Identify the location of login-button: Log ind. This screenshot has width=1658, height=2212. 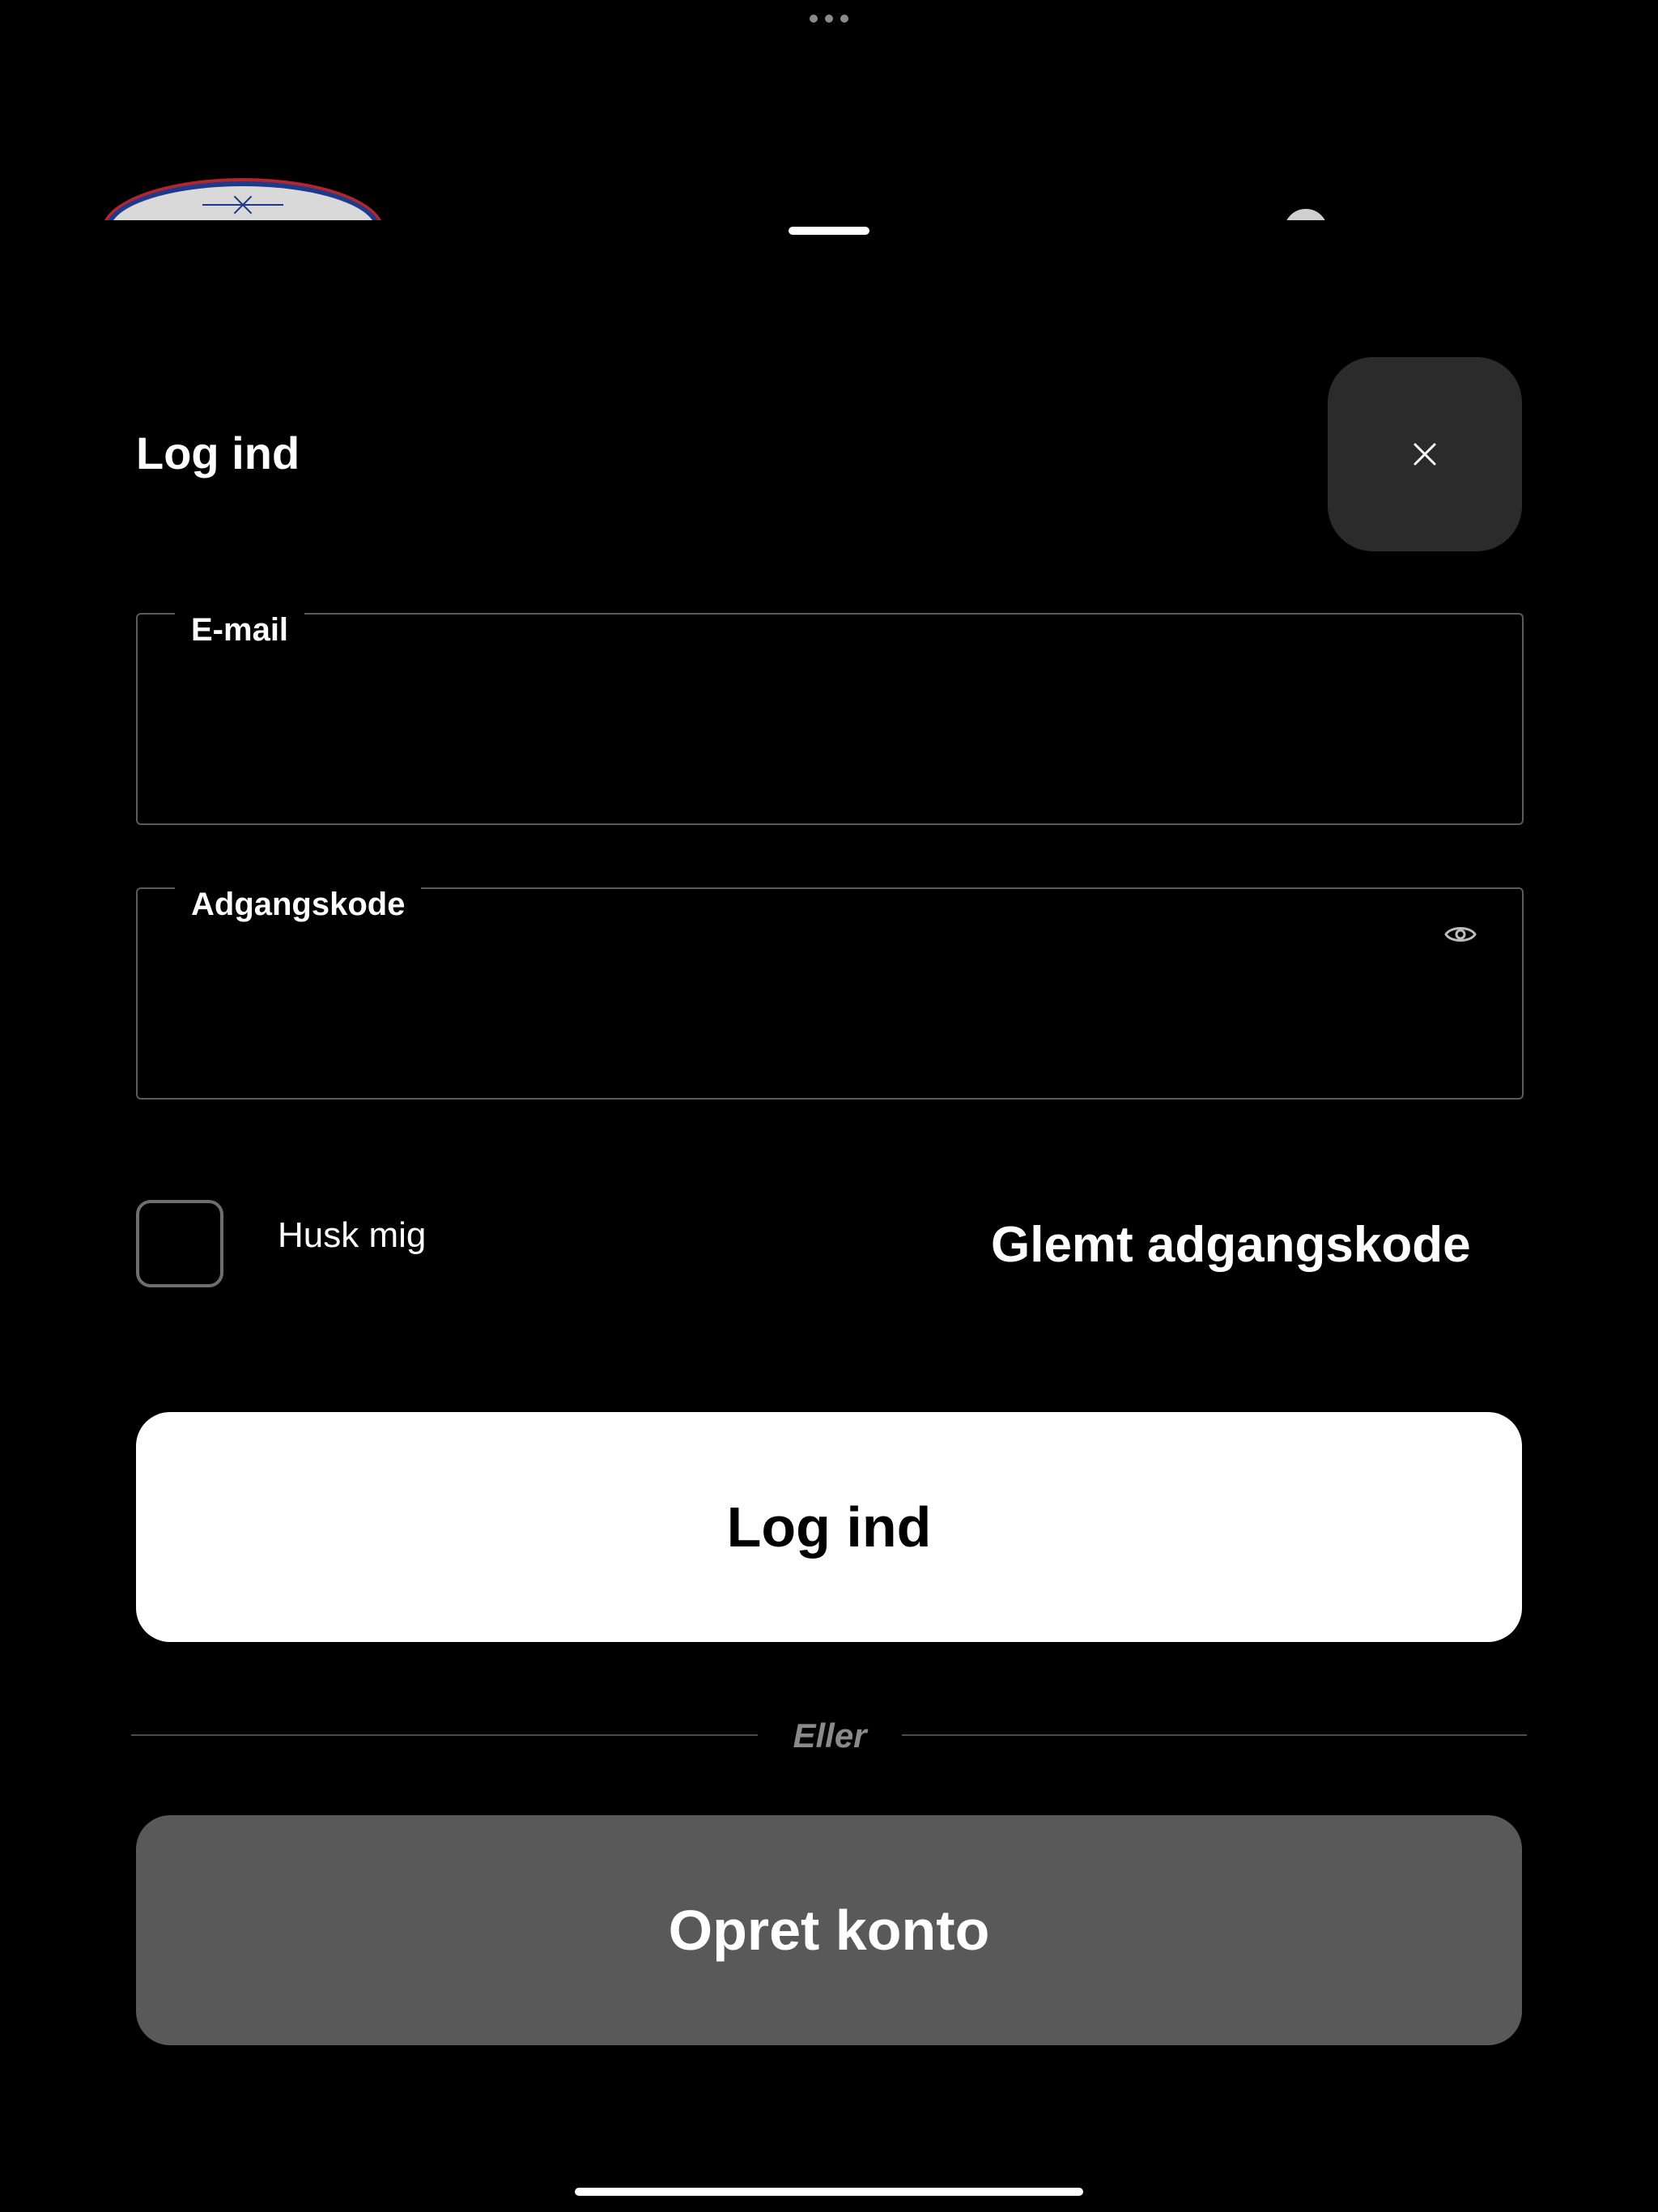
(829, 1527).